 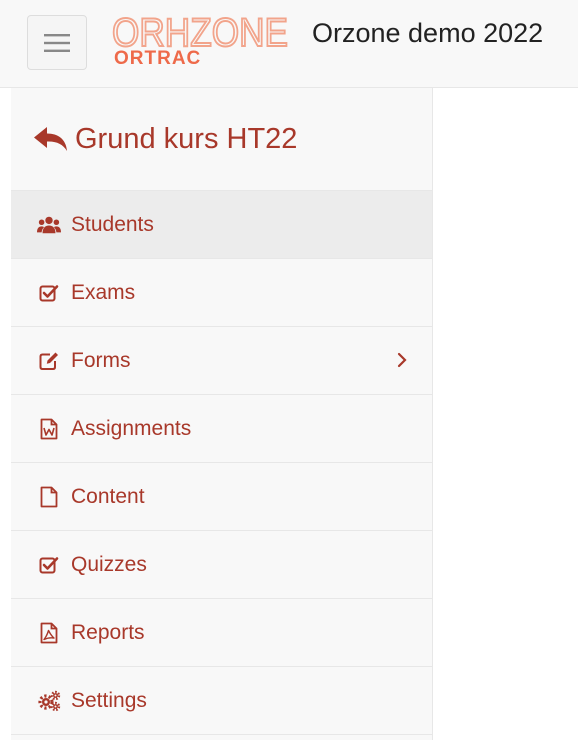 I want to click on sidebar-item-forms: Forms, so click(x=221, y=361).